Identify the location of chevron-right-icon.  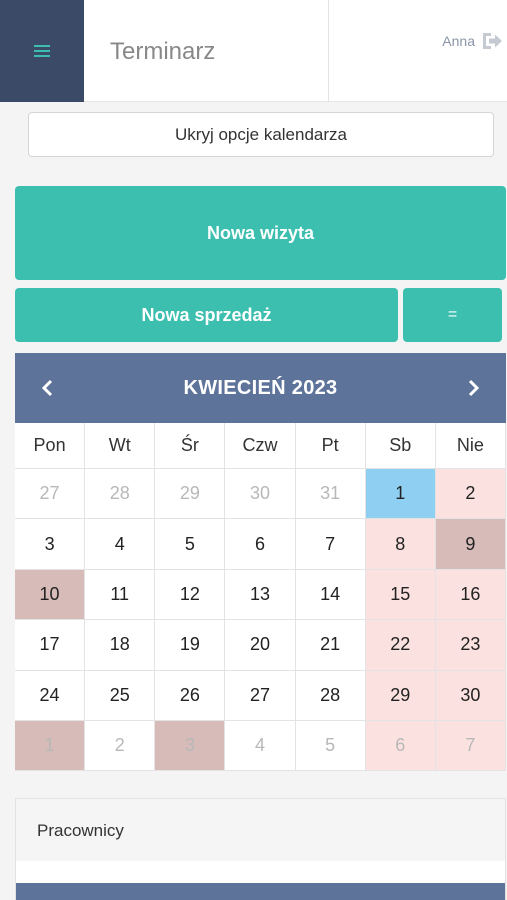
(474, 388).